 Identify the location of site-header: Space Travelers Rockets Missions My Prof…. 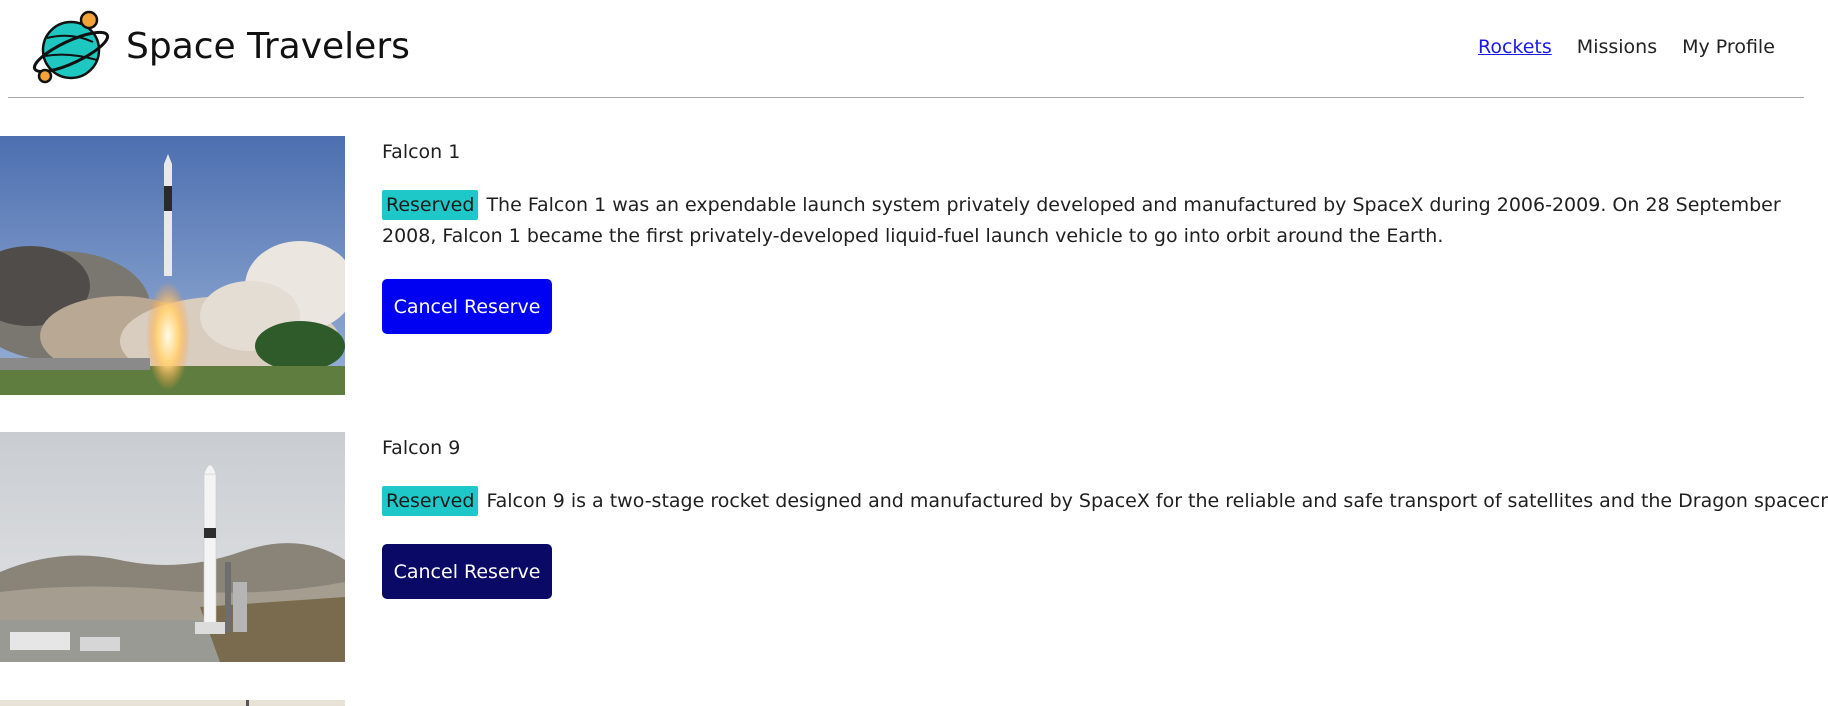
(906, 49).